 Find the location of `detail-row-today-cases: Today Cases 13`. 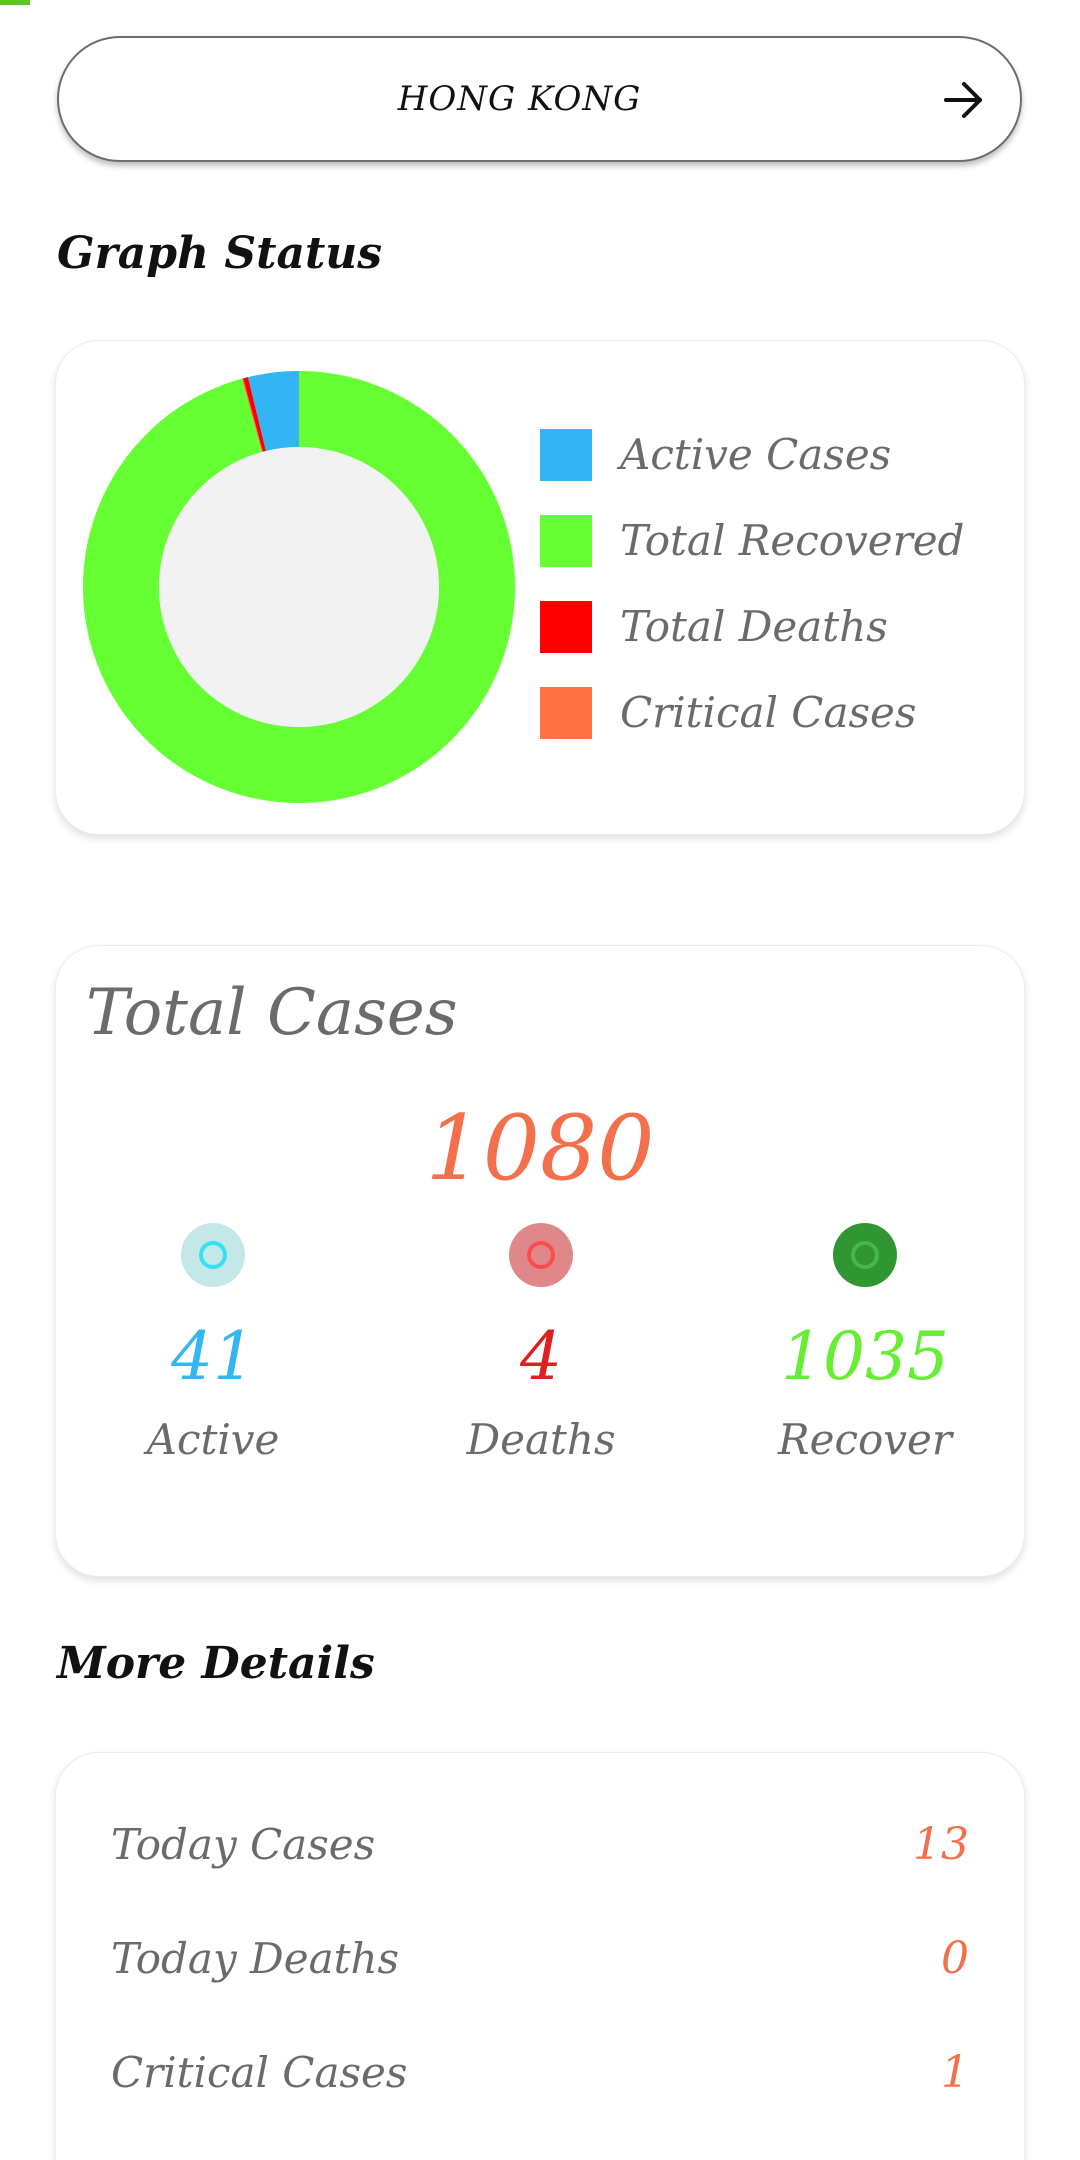

detail-row-today-cases: Today Cases 13 is located at coordinates (540, 1845).